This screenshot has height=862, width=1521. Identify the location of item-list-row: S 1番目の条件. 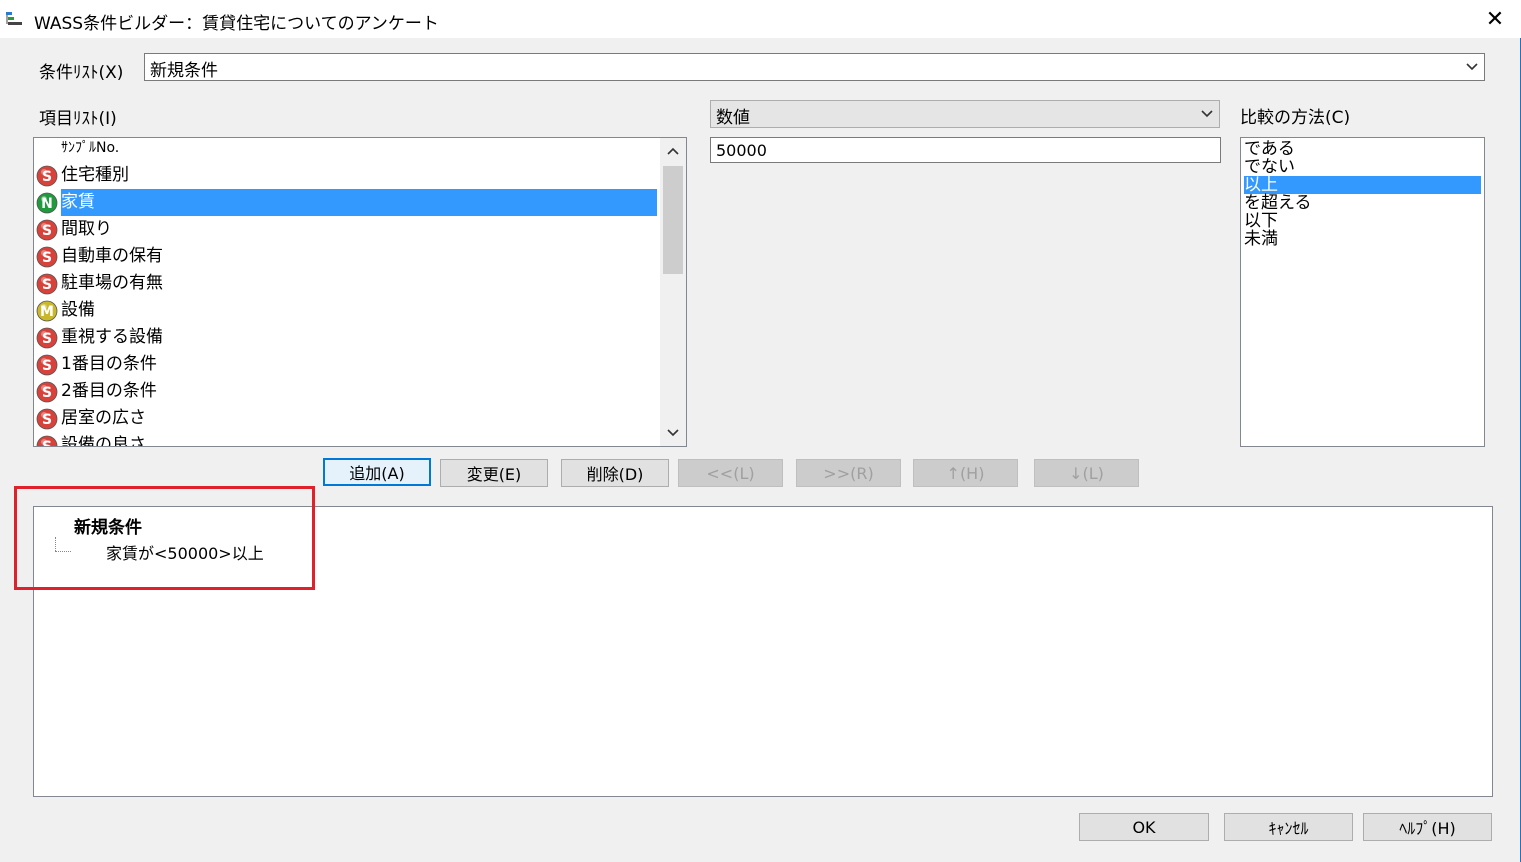
(98, 364).